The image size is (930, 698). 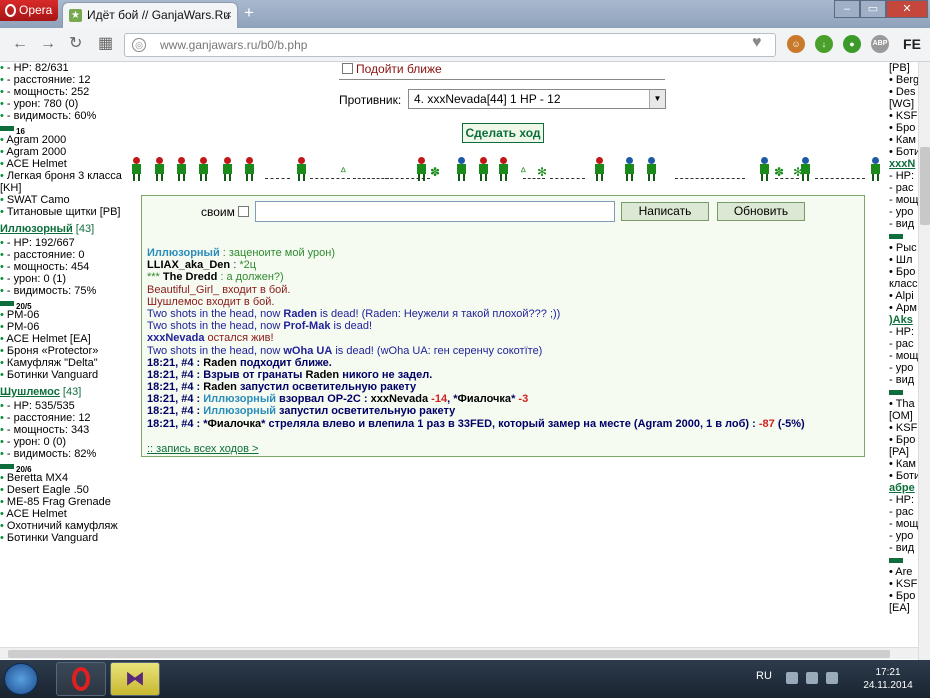 What do you see at coordinates (392, 69) in the screenshot?
I see `approach-option: Подойти ближе` at bounding box center [392, 69].